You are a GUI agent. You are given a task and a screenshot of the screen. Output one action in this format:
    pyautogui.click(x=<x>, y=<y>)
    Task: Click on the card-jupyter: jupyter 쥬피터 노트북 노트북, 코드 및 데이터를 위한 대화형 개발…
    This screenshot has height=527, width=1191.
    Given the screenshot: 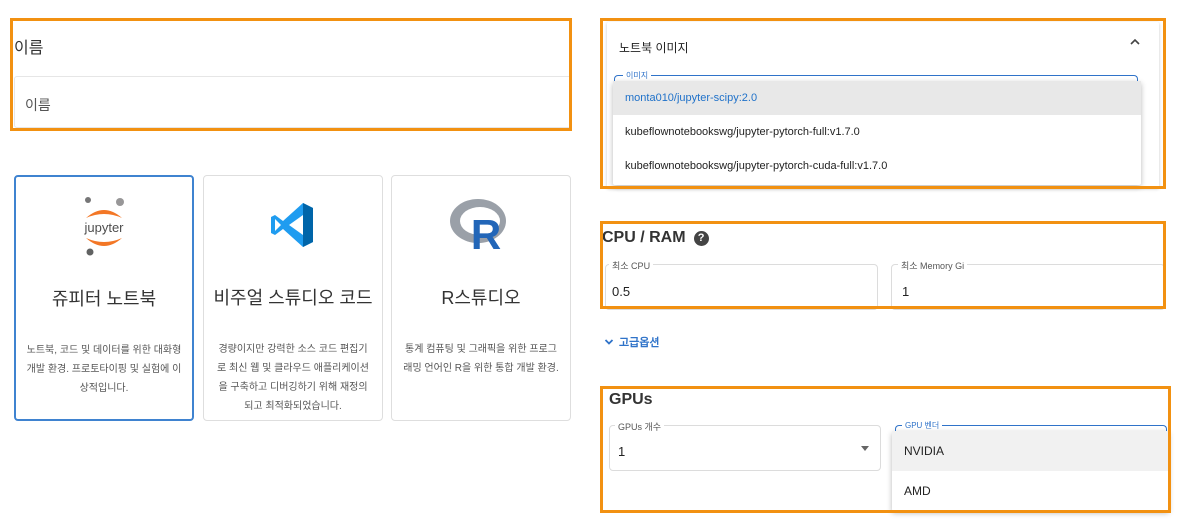 What is the action you would take?
    pyautogui.click(x=104, y=298)
    